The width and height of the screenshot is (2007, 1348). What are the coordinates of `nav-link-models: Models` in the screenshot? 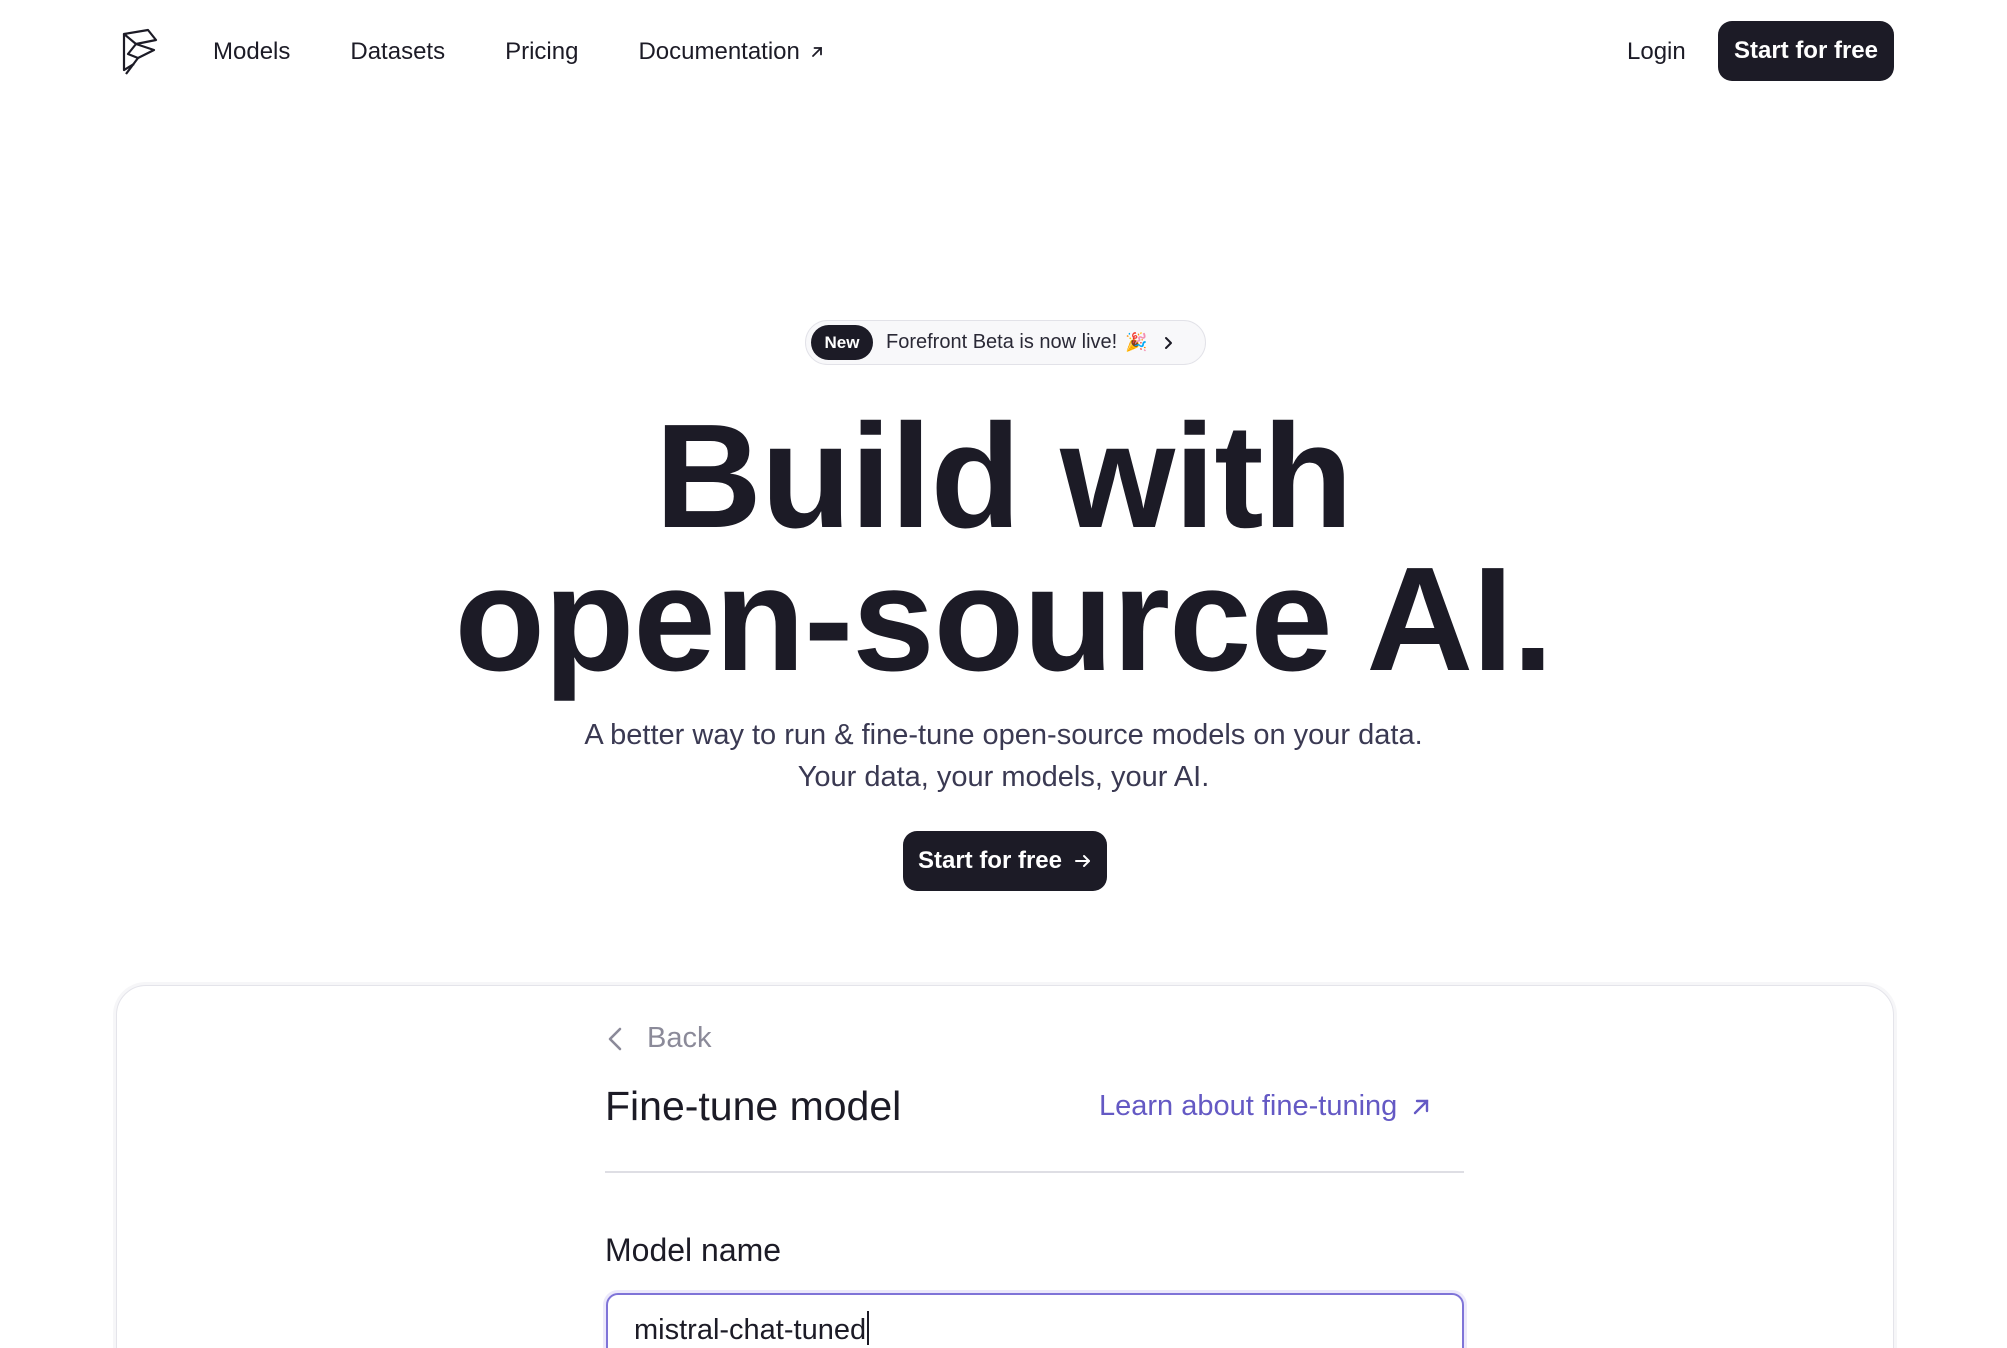 It's located at (251, 52).